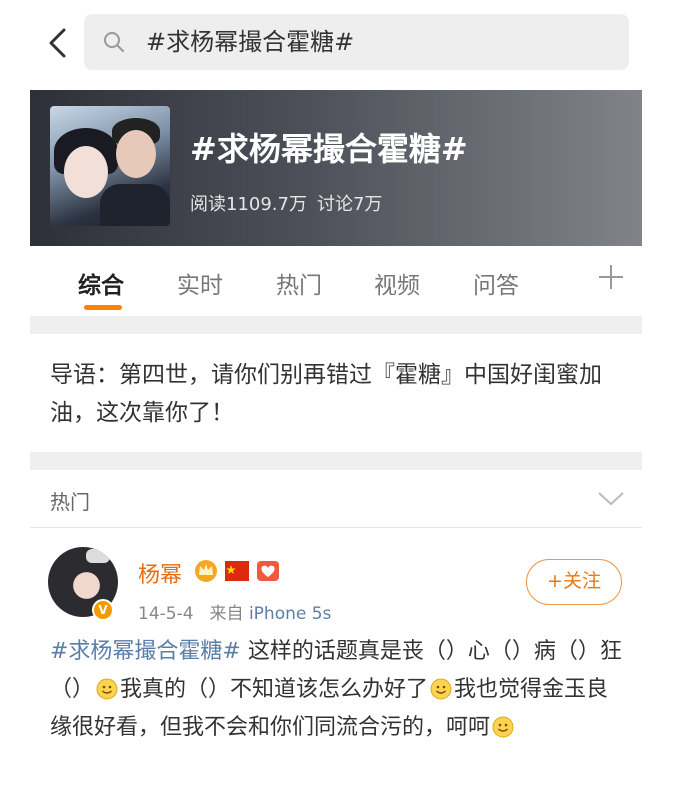 Image resolution: width=678 pixels, height=787 pixels. I want to click on tab-qa: 问答, so click(496, 283).